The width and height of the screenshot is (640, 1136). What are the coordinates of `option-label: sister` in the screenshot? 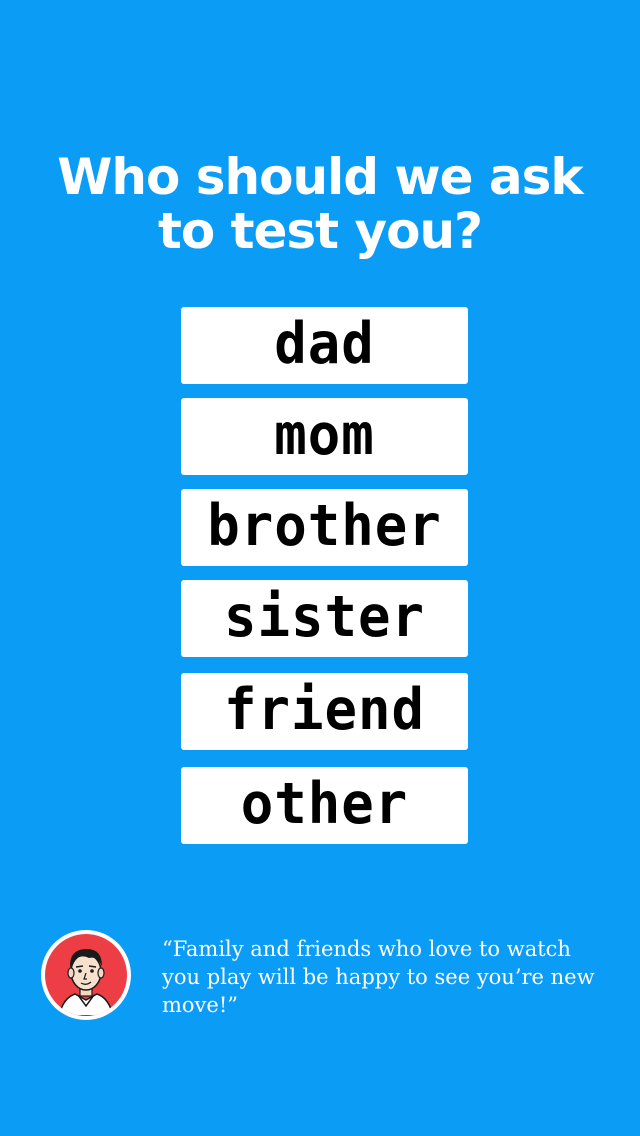 It's located at (324, 616).